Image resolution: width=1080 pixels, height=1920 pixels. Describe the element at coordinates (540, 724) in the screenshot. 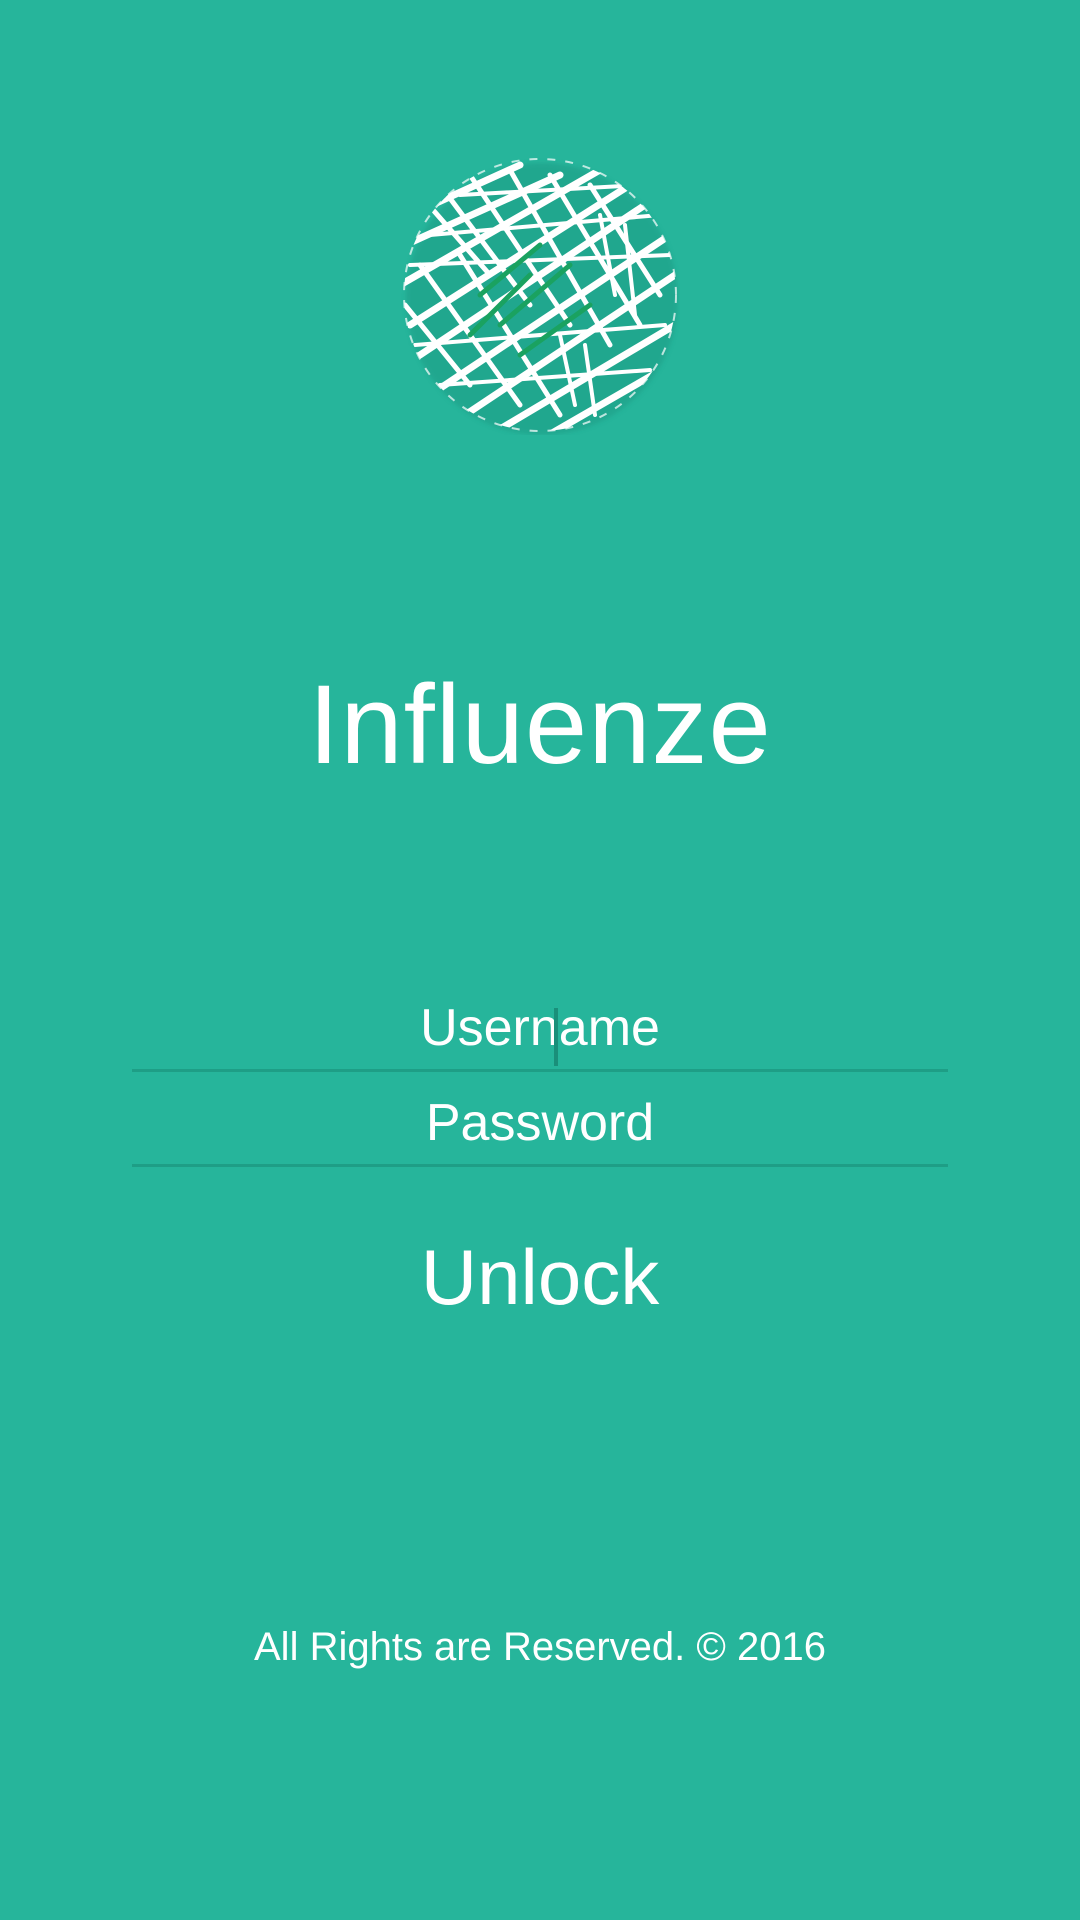

I see `app-title: Influenze` at that location.